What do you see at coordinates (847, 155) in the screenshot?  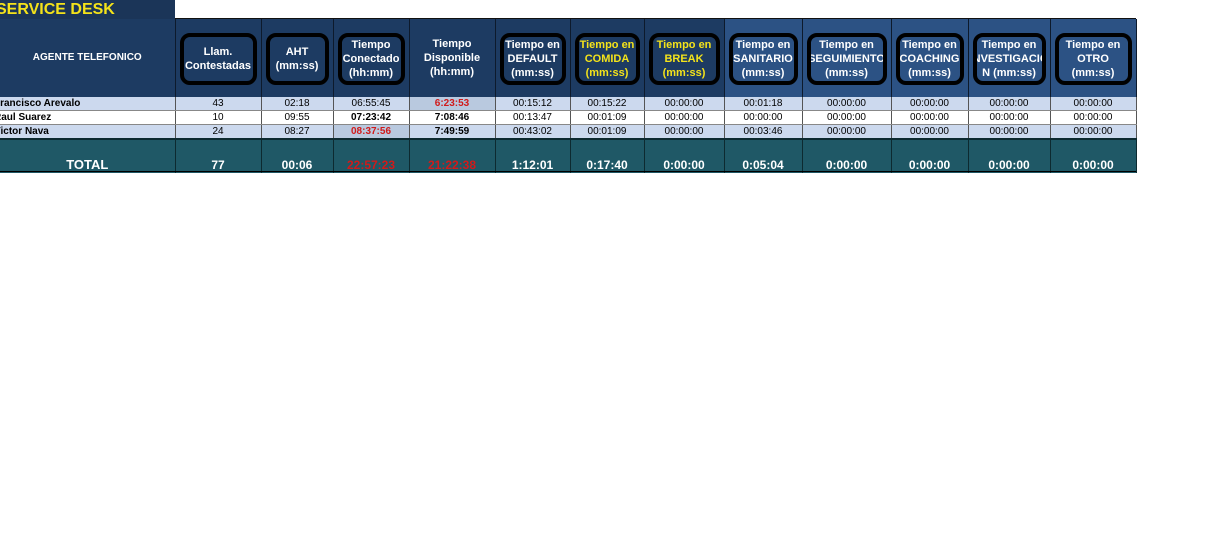 I see `total-seguimiento: 0:00:00` at bounding box center [847, 155].